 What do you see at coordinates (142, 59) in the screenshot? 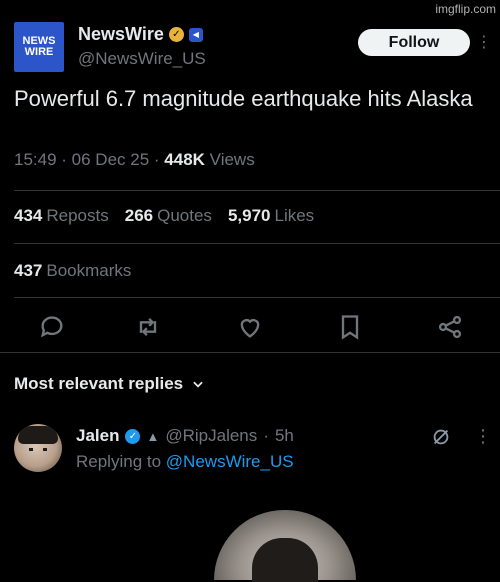
I see `account-handle: @NewsWire_US` at bounding box center [142, 59].